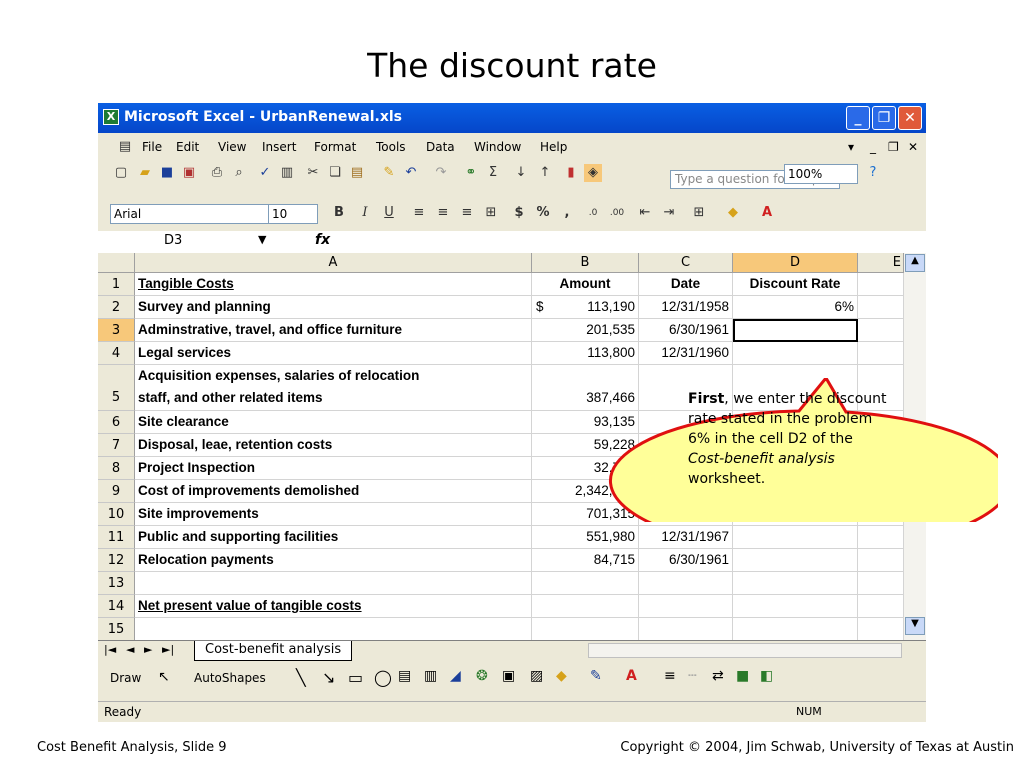 The image size is (1024, 768). Describe the element at coordinates (168, 649) in the screenshot. I see `last-sheet-icon: ►|` at that location.